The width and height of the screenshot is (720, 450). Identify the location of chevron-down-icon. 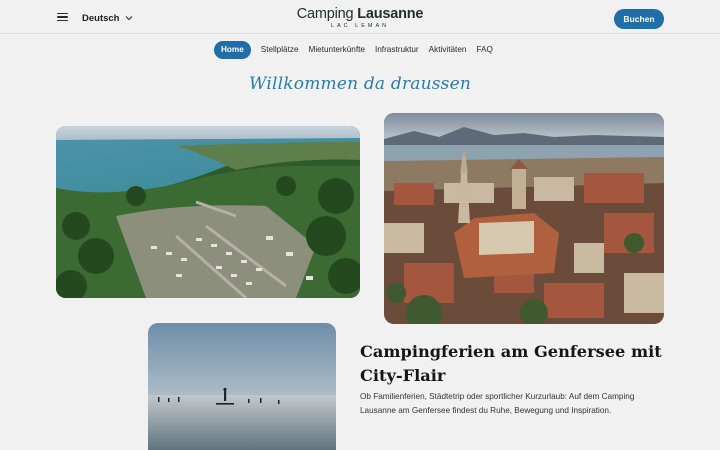
(129, 18).